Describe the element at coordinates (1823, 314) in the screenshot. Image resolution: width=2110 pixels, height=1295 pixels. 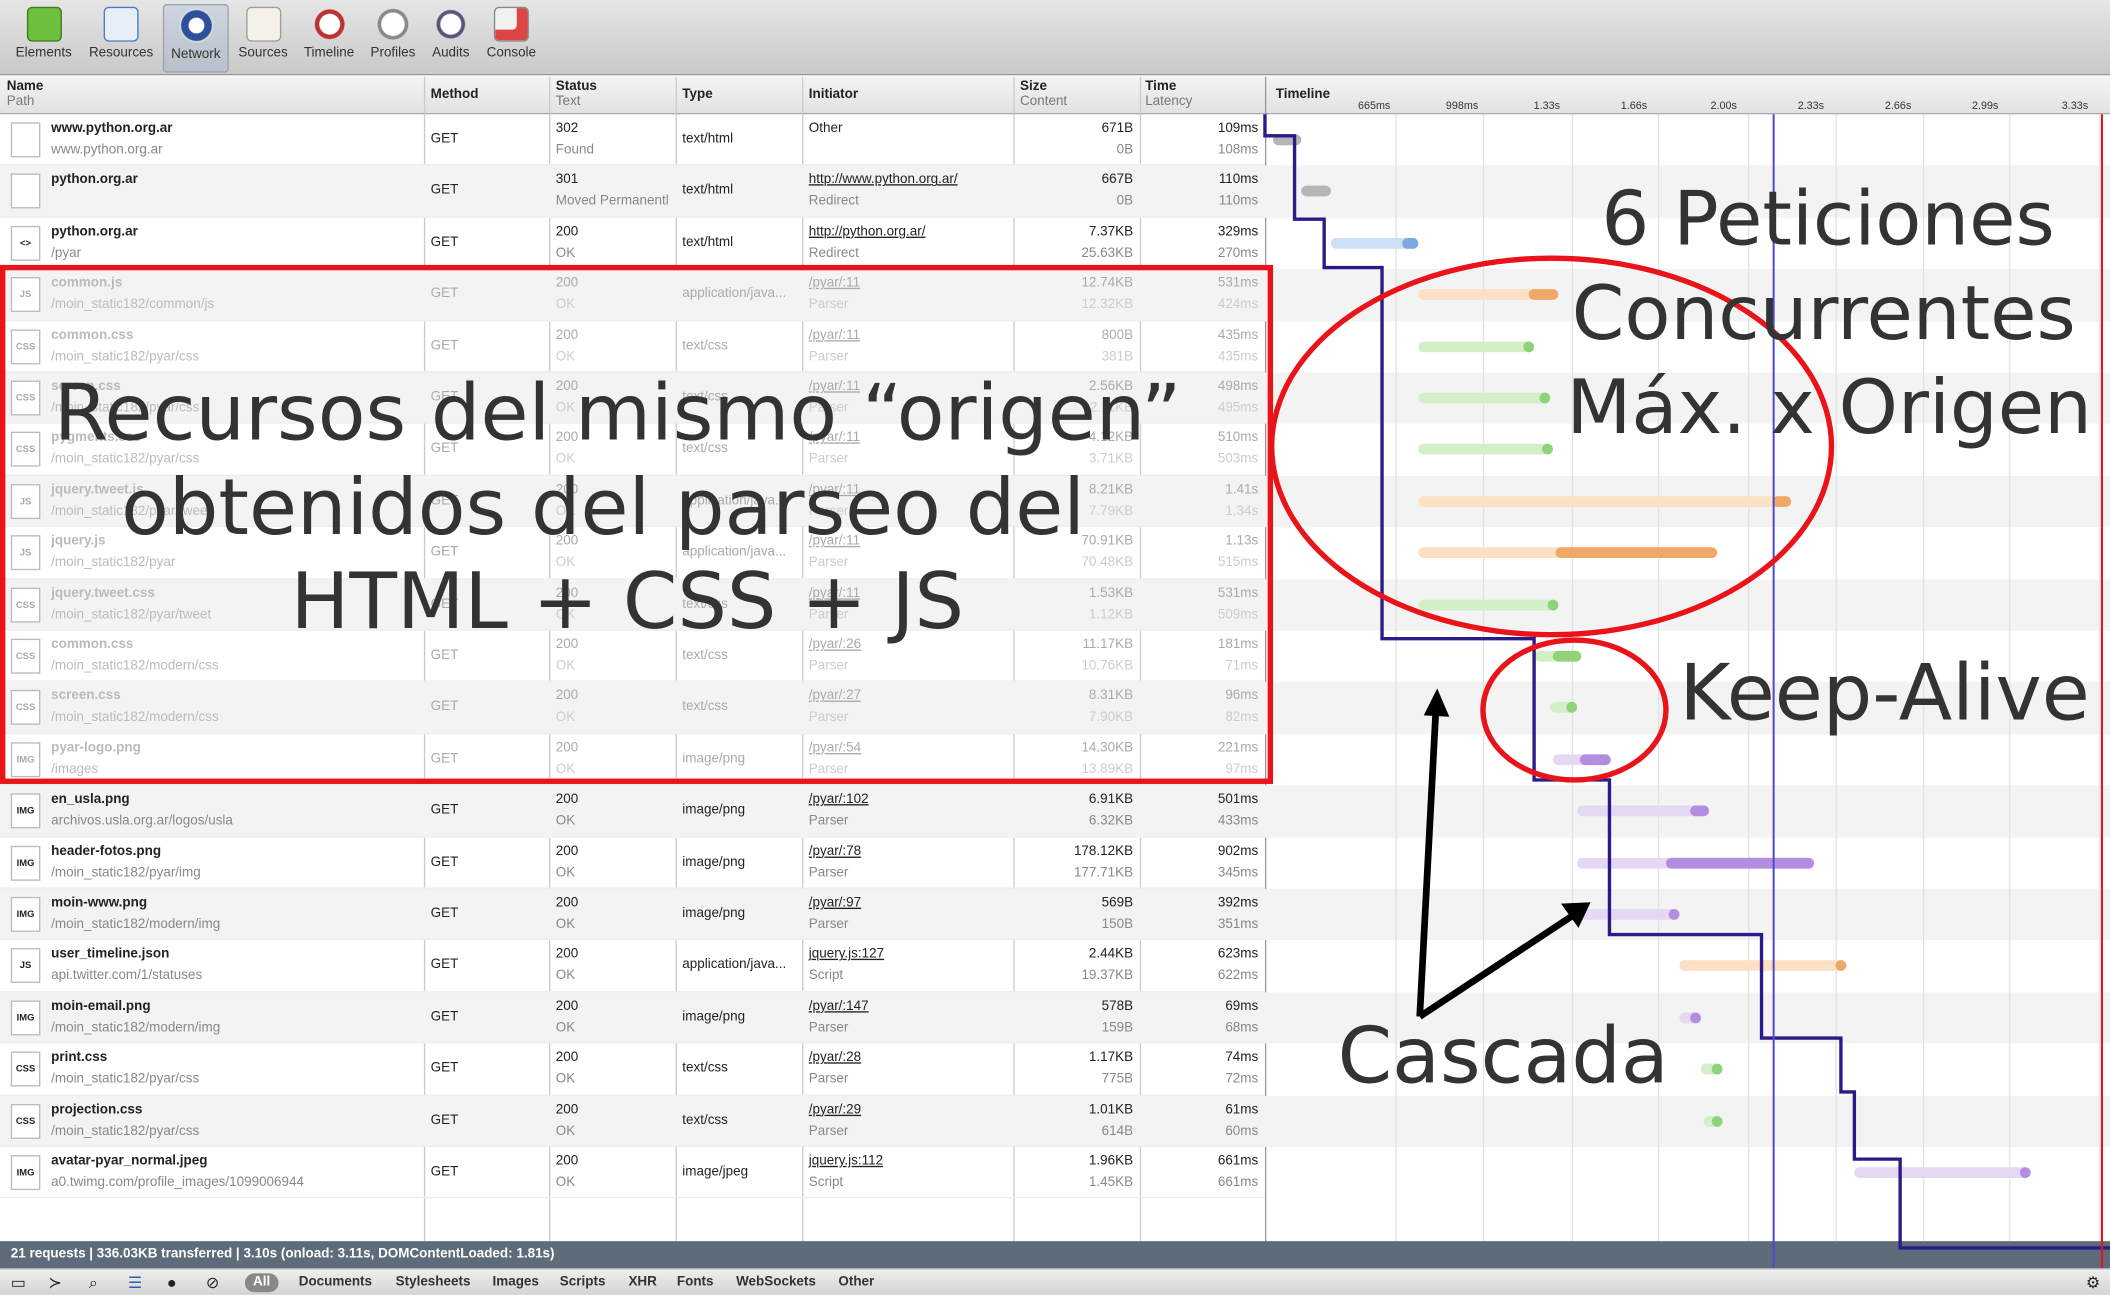
I see `peticiones-line-2: Concurrentes` at that location.